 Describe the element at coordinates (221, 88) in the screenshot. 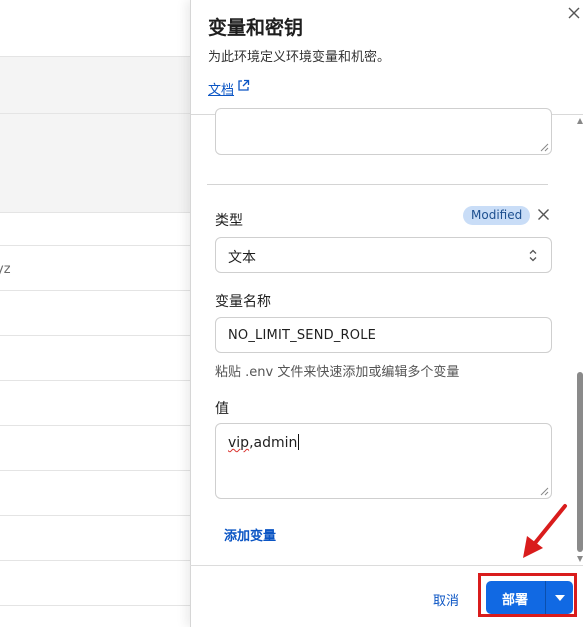

I see `docs-link: 文档` at that location.